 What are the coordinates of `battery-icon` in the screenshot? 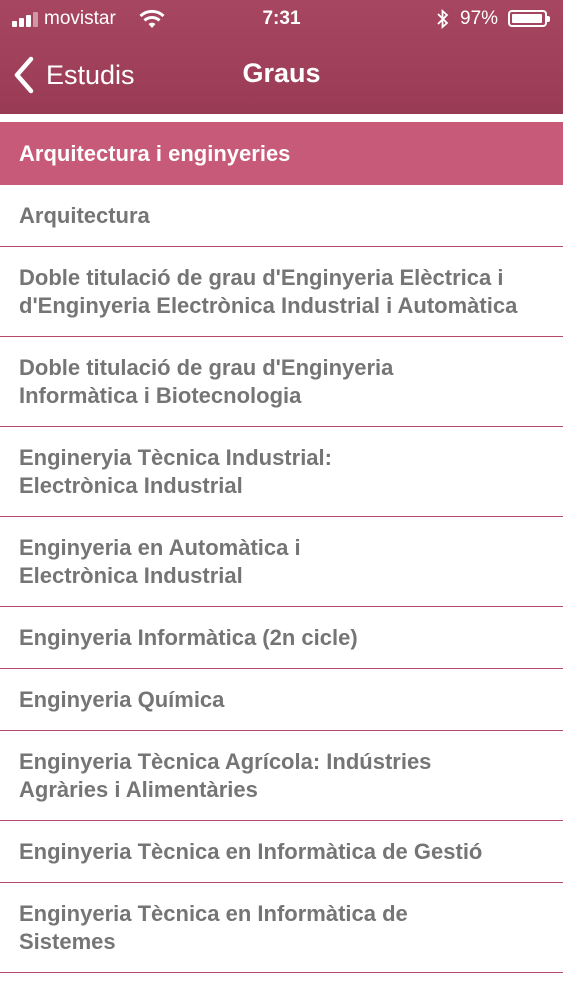 It's located at (529, 18).